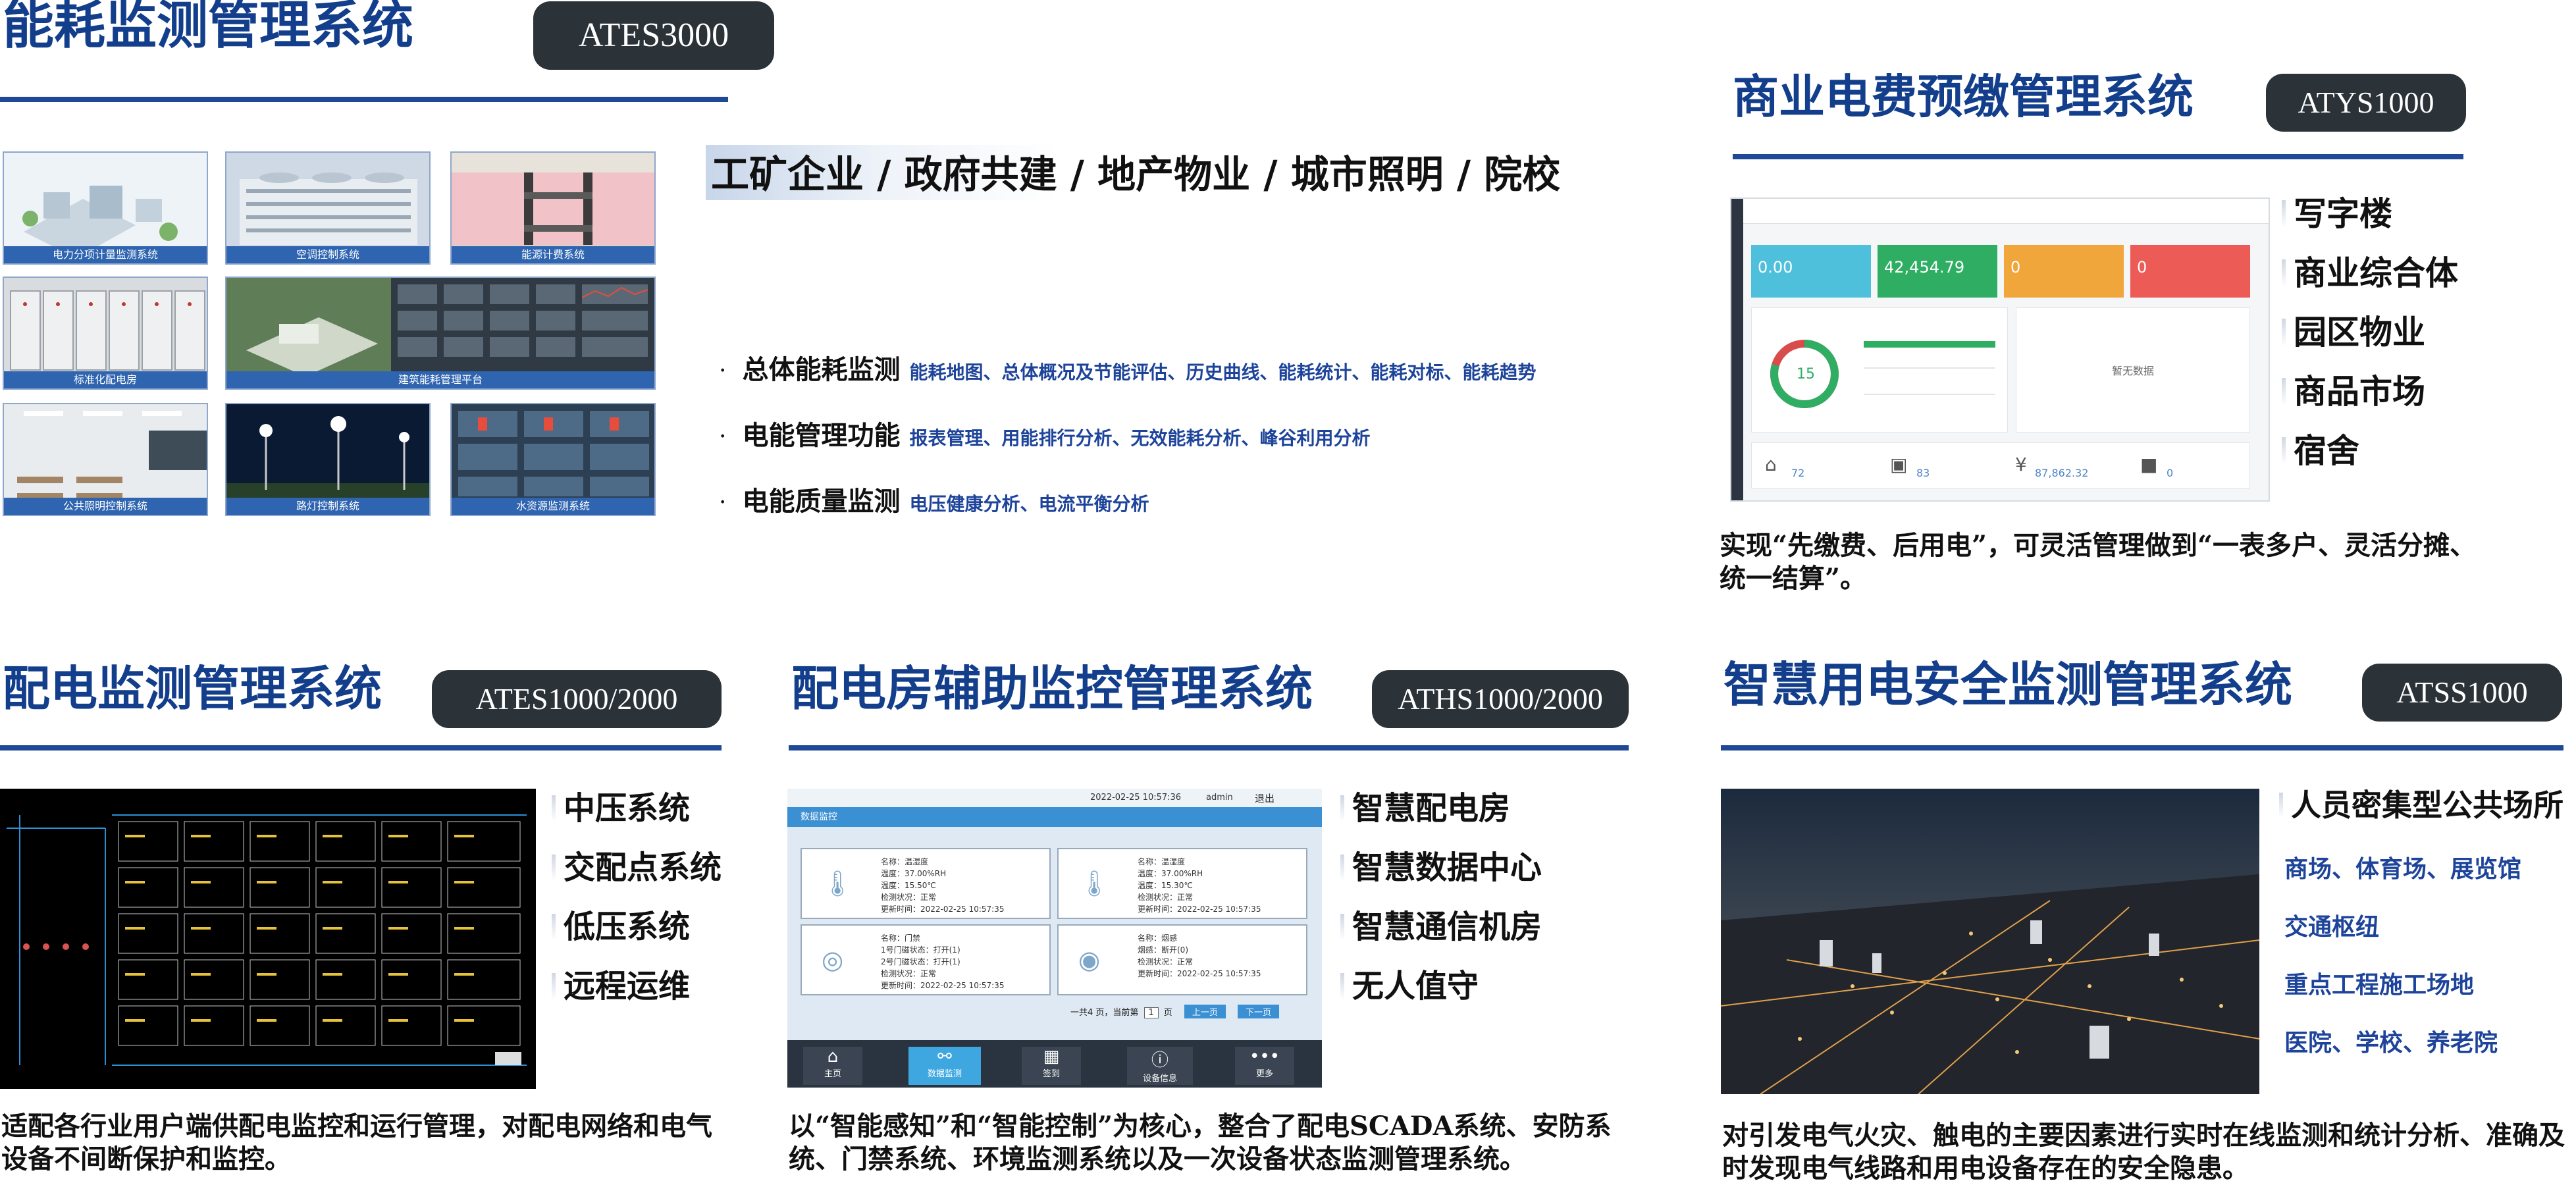  Describe the element at coordinates (621, 986) in the screenshot. I see `ates1000-item: 远程运维` at that location.